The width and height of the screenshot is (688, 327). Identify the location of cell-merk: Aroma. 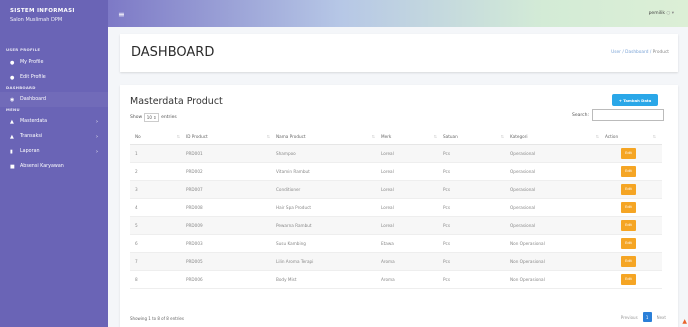
(412, 261).